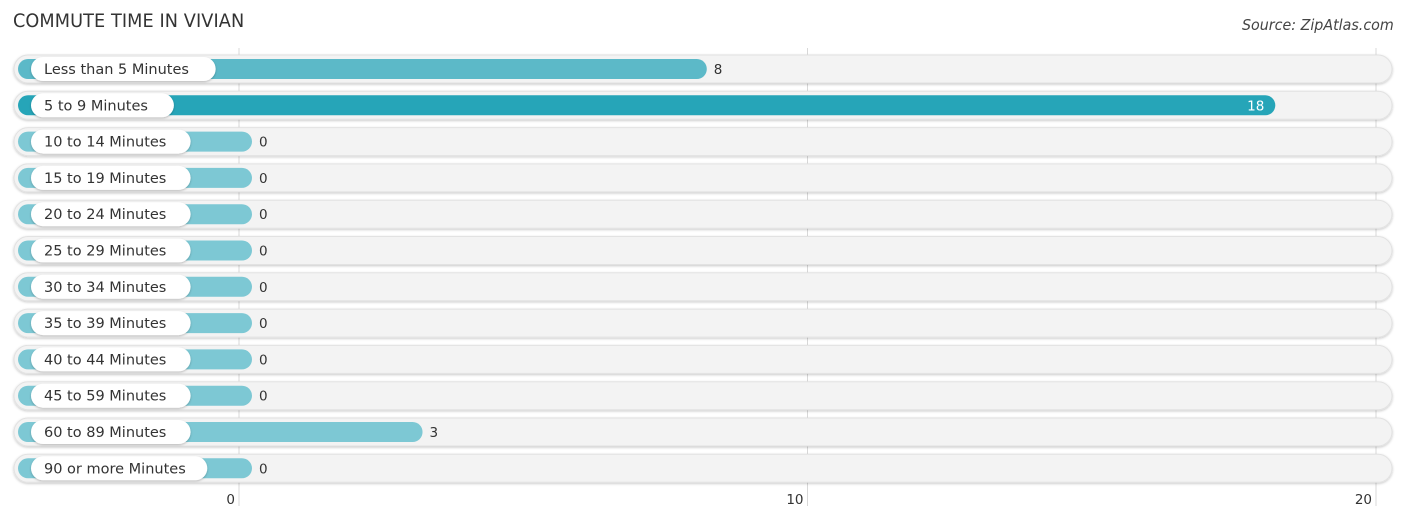 This screenshot has width=1406, height=523. I want to click on bar-row: 10 to 14 Minutes 0, so click(703, 142).